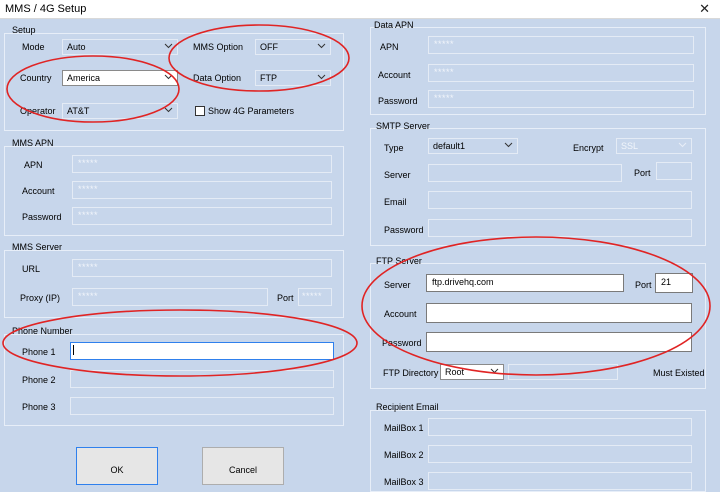 The image size is (720, 492). What do you see at coordinates (525, 283) in the screenshot?
I see `ftp-server-input: ftp.drivehq.com` at bounding box center [525, 283].